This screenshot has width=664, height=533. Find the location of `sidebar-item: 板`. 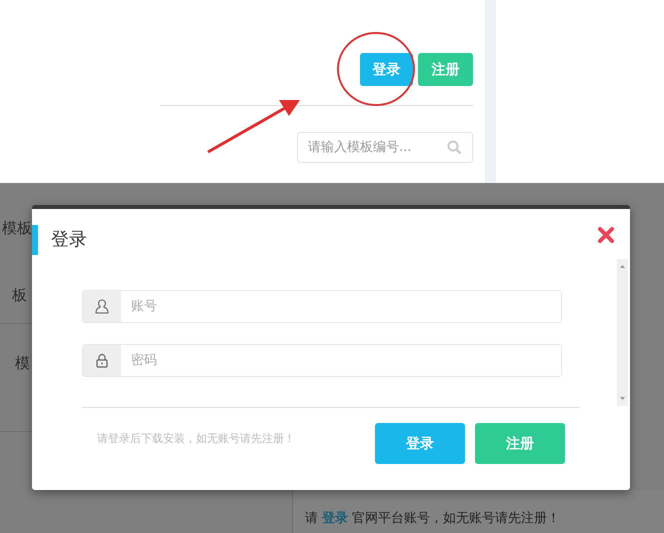

sidebar-item: 板 is located at coordinates (19, 295).